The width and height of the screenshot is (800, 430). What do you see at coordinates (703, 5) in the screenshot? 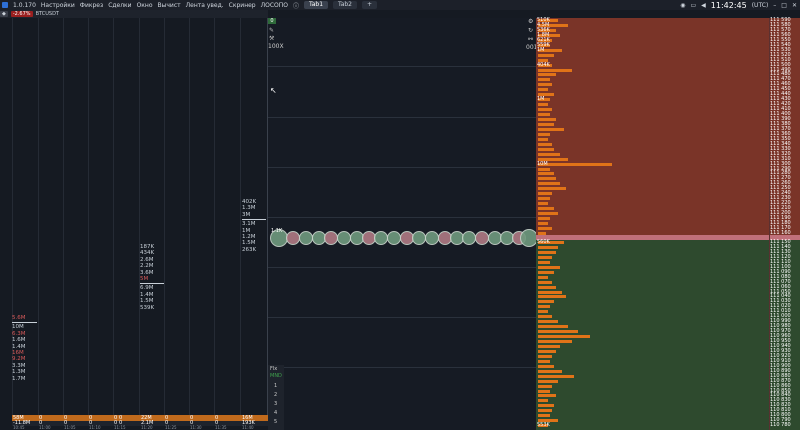
I see `sound-icon: ◀` at bounding box center [703, 5].